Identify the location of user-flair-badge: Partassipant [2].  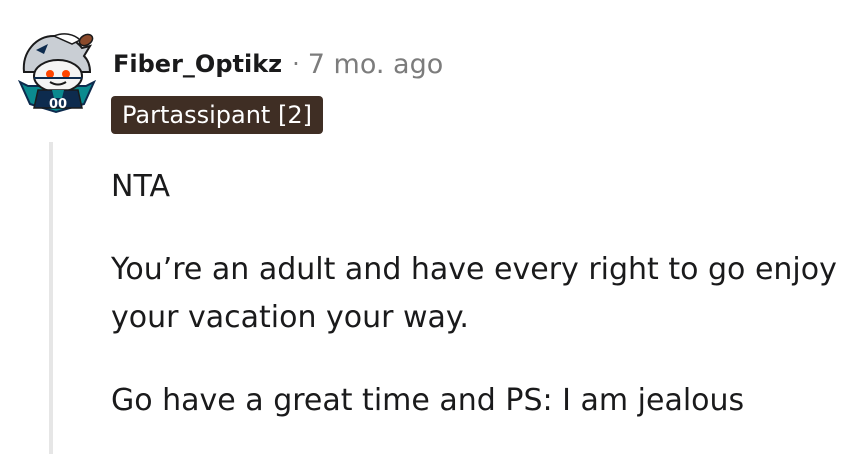
(217, 115).